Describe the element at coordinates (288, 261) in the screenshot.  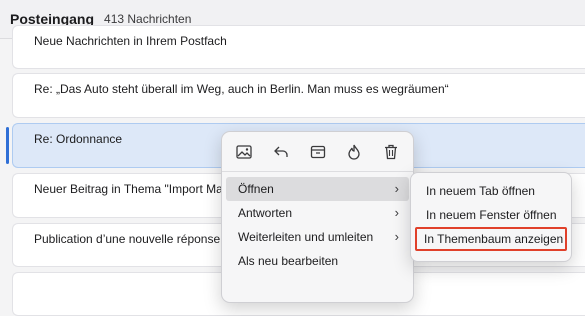
I see `menu-item-label: Als neu bearbeiten` at that location.